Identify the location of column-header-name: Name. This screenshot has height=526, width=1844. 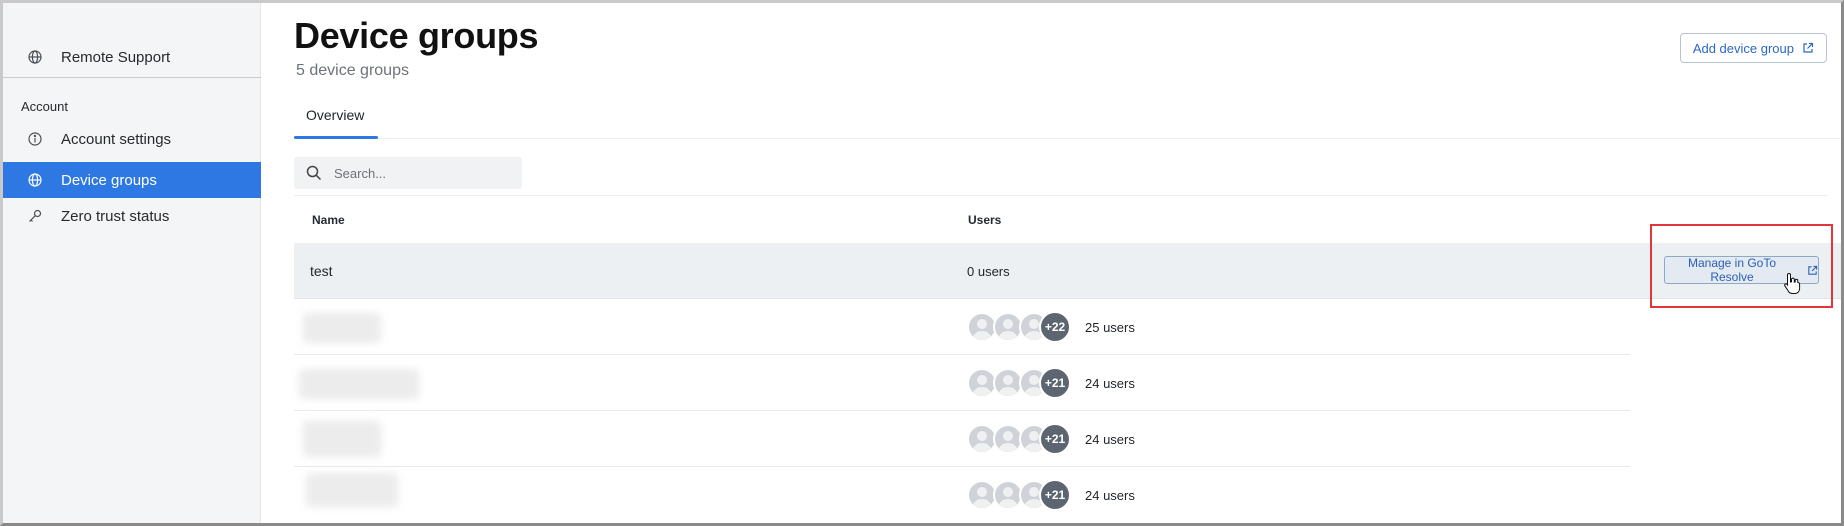
(328, 220).